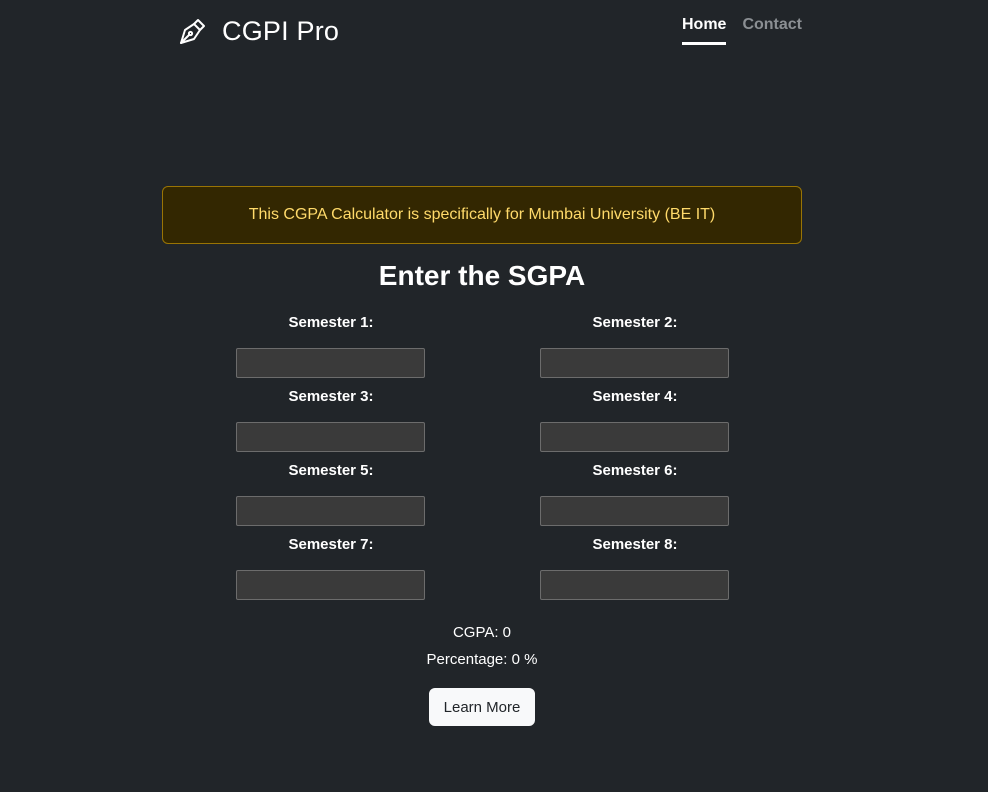 The width and height of the screenshot is (988, 792). I want to click on semester-1-group: Semester 1:, so click(331, 345).